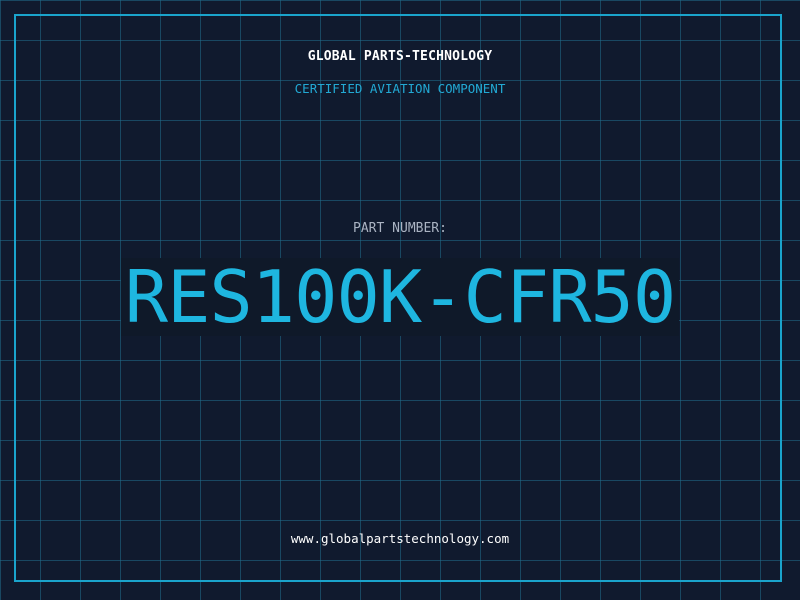 This screenshot has width=800, height=600. What do you see at coordinates (400, 88) in the screenshot?
I see `certification-subtitle: CERTIFIED AVIATION COMPONENT` at bounding box center [400, 88].